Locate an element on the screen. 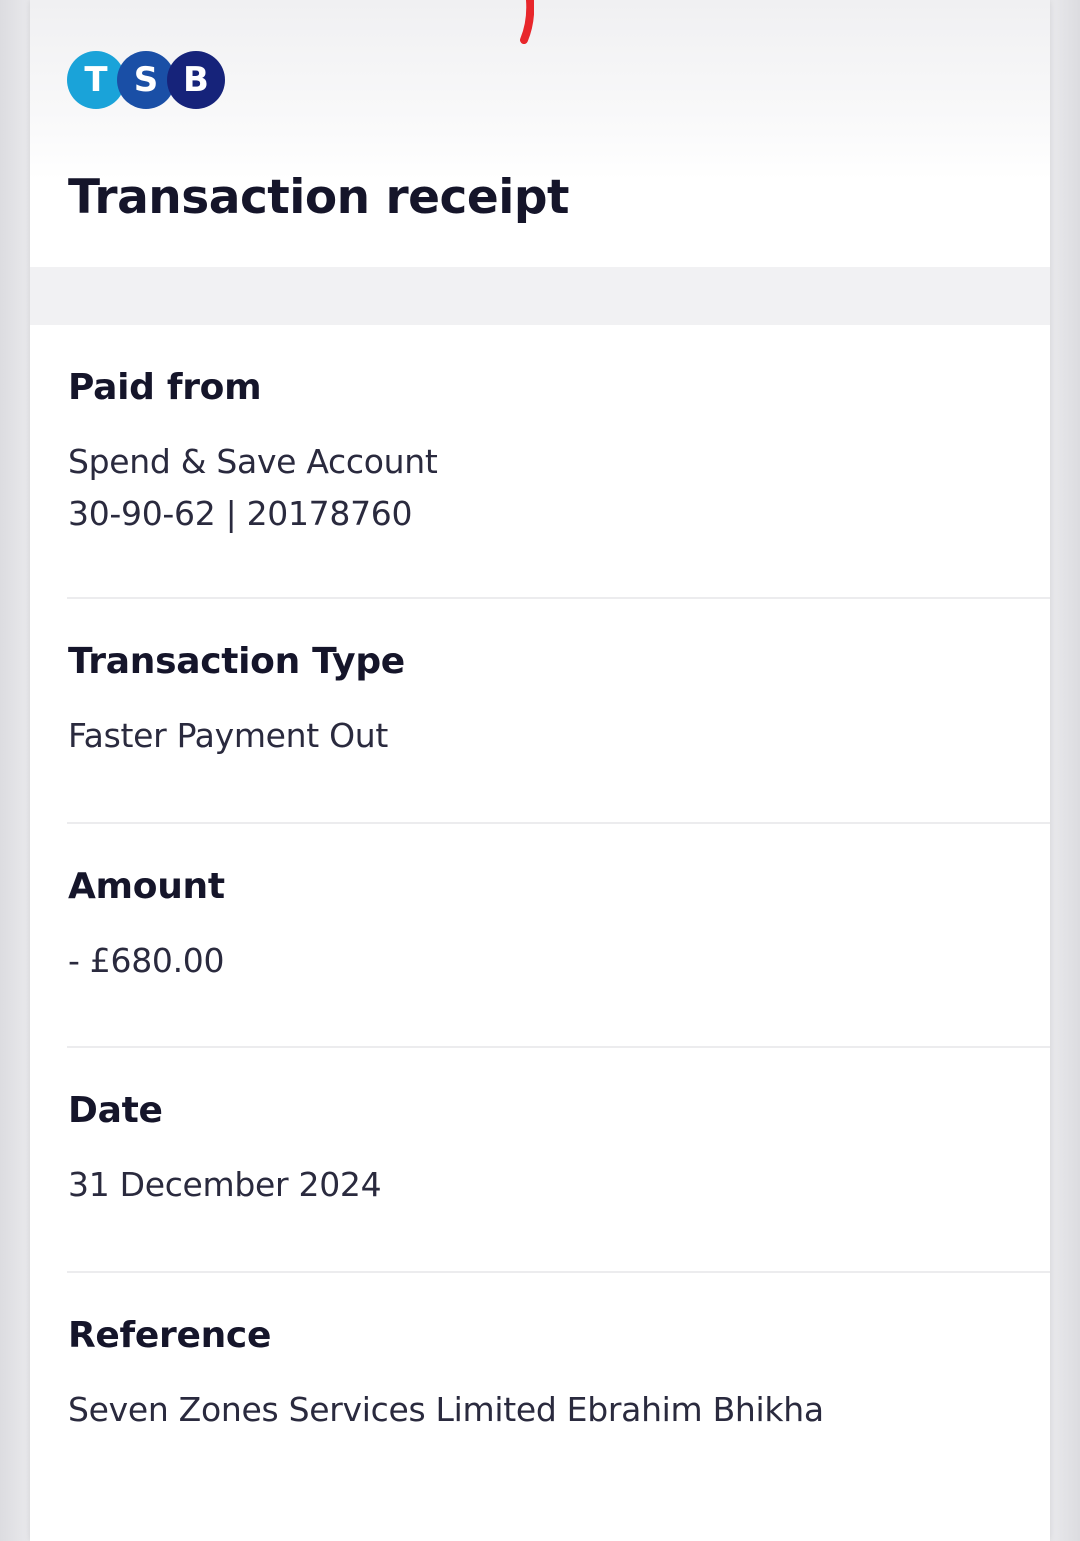 The height and width of the screenshot is (1541, 1080). red-pen-mark is located at coordinates (527, 22).